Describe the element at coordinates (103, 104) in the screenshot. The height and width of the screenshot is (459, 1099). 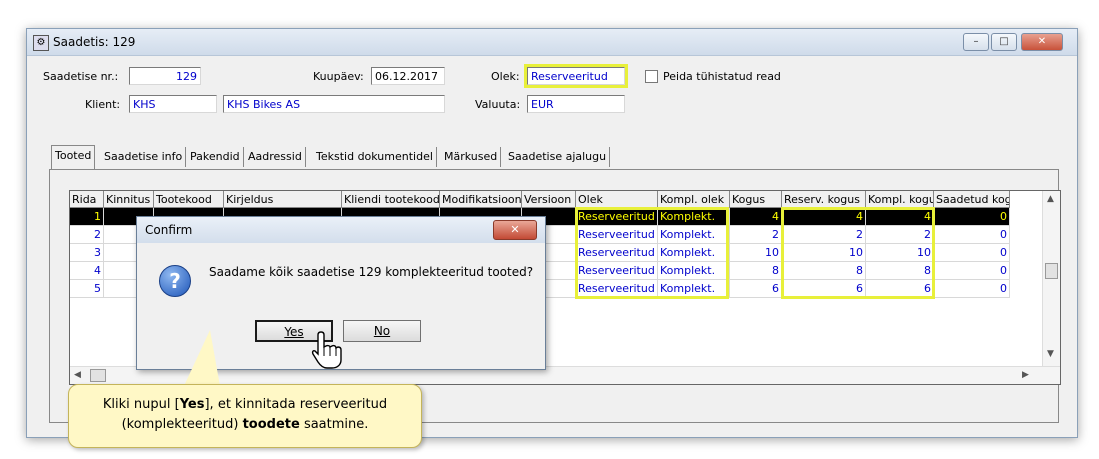
I see `client-label: Klient:` at that location.